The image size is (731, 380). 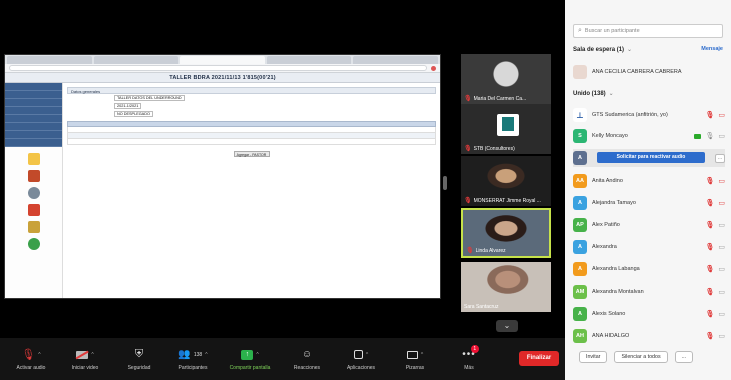 What do you see at coordinates (712, 49) in the screenshot?
I see `waiting-room-message-button: Mensaje` at bounding box center [712, 49].